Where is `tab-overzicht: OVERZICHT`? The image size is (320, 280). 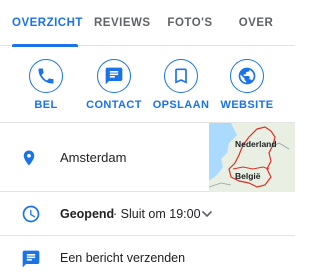 tab-overzicht: OVERZICHT is located at coordinates (47, 23).